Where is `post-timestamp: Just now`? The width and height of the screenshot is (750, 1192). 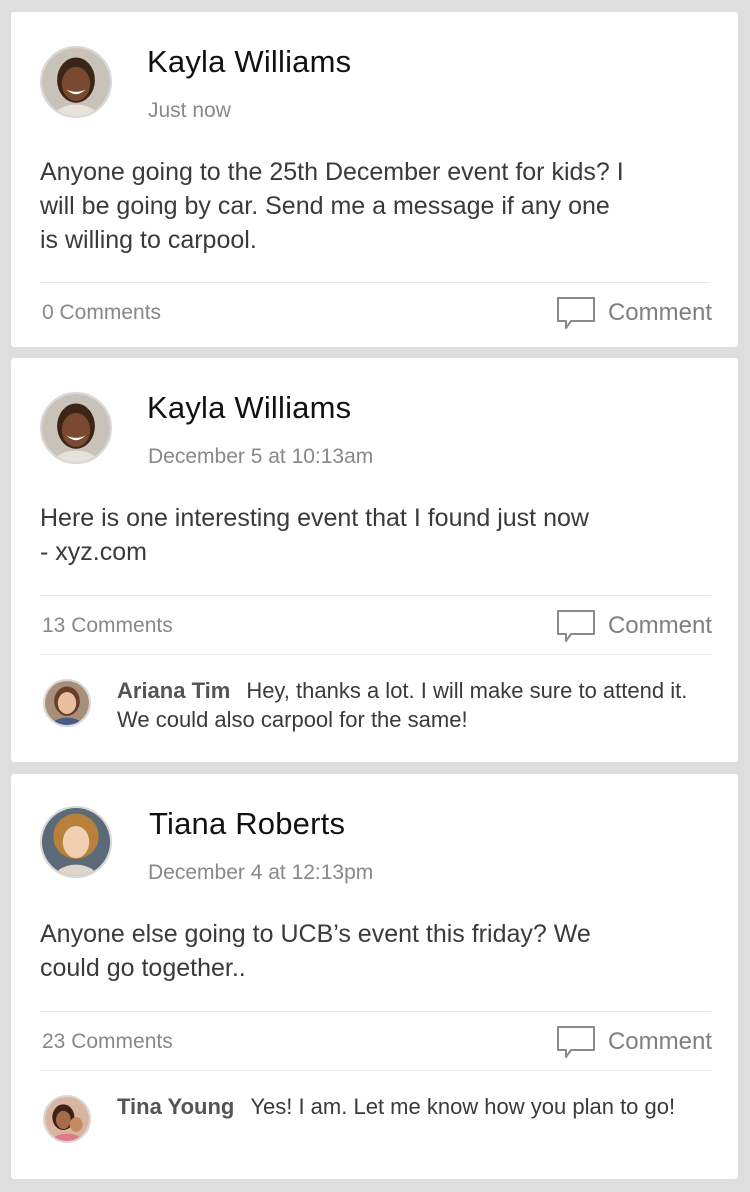 post-timestamp: Just now is located at coordinates (189, 110).